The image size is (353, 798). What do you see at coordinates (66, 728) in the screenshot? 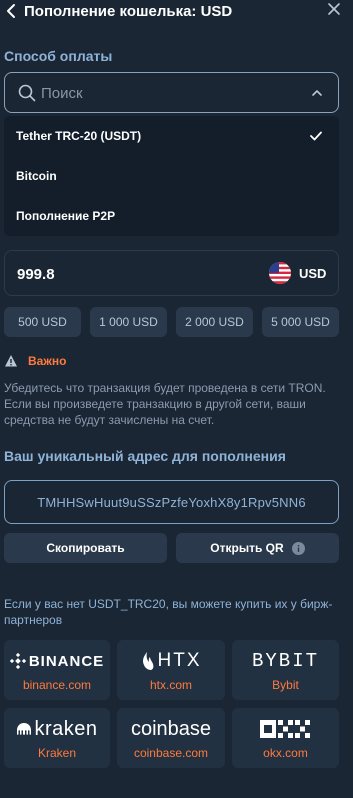
I see `kraken-logo-text: kraken` at bounding box center [66, 728].